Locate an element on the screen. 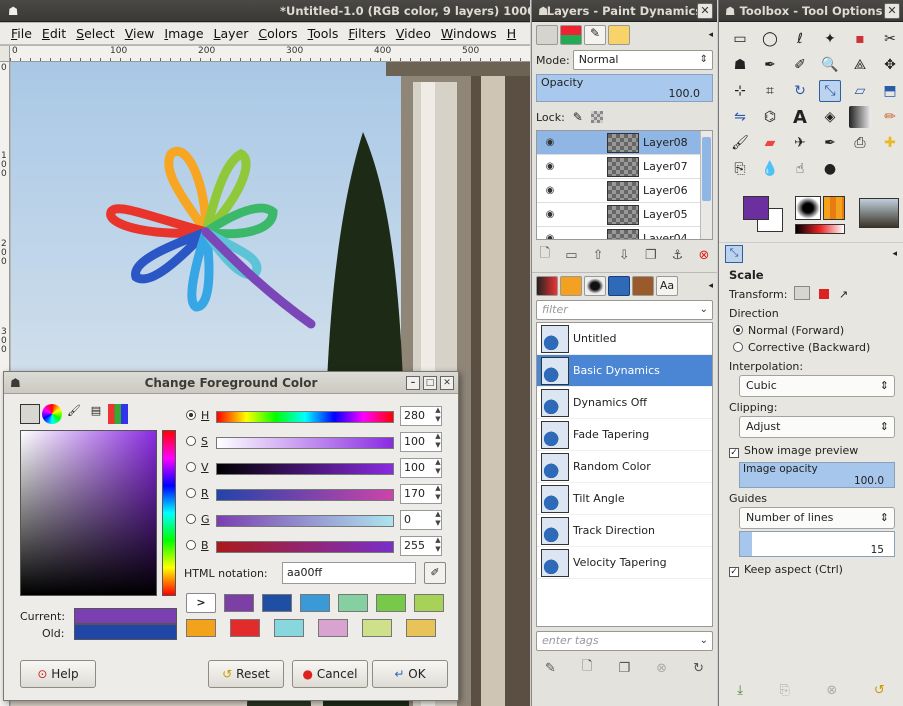  tab-brushes is located at coordinates (547, 286).